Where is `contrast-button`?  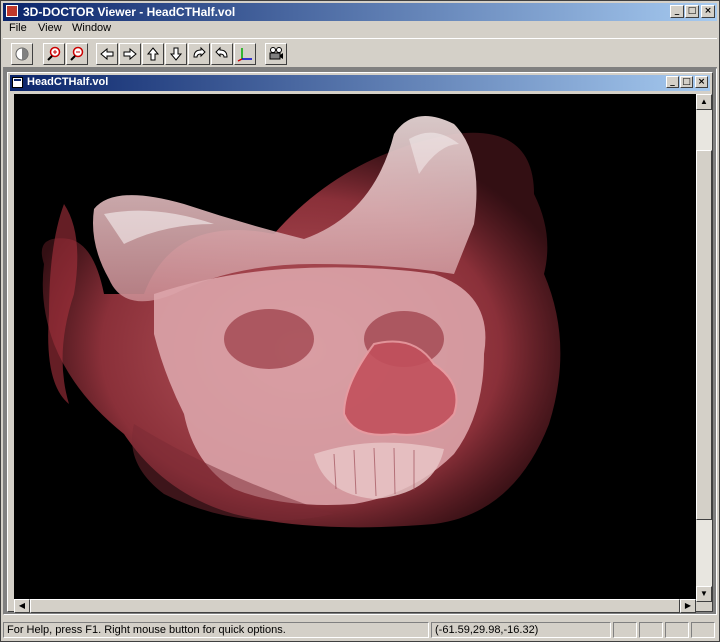
contrast-button is located at coordinates (22, 54).